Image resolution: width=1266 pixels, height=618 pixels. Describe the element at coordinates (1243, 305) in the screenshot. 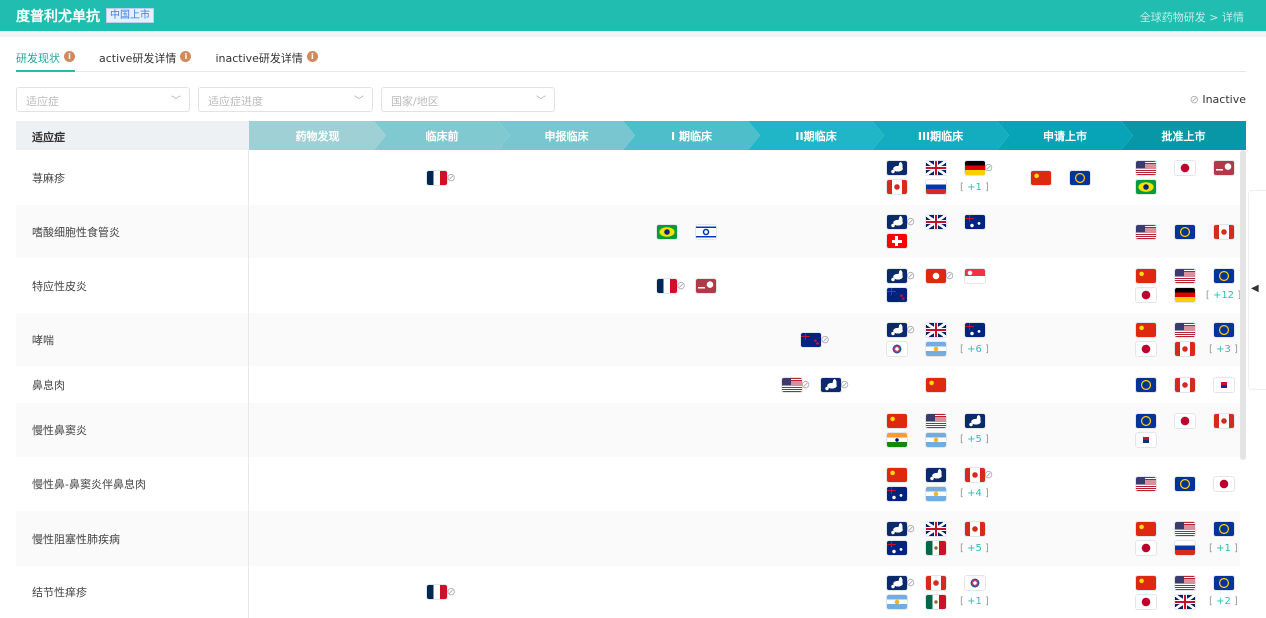

I see `scrollbar` at that location.